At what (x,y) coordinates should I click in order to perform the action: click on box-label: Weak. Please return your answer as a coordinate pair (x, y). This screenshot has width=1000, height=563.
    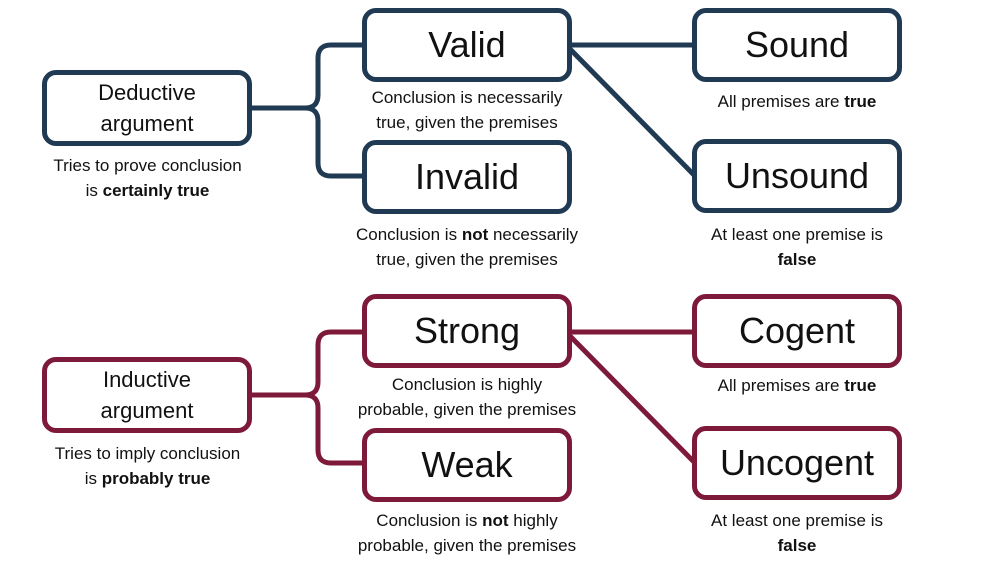
    Looking at the image, I should click on (467, 464).